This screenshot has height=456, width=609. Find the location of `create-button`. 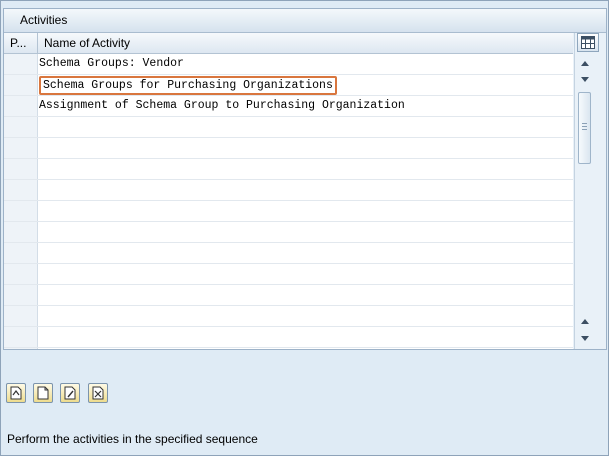

create-button is located at coordinates (43, 393).